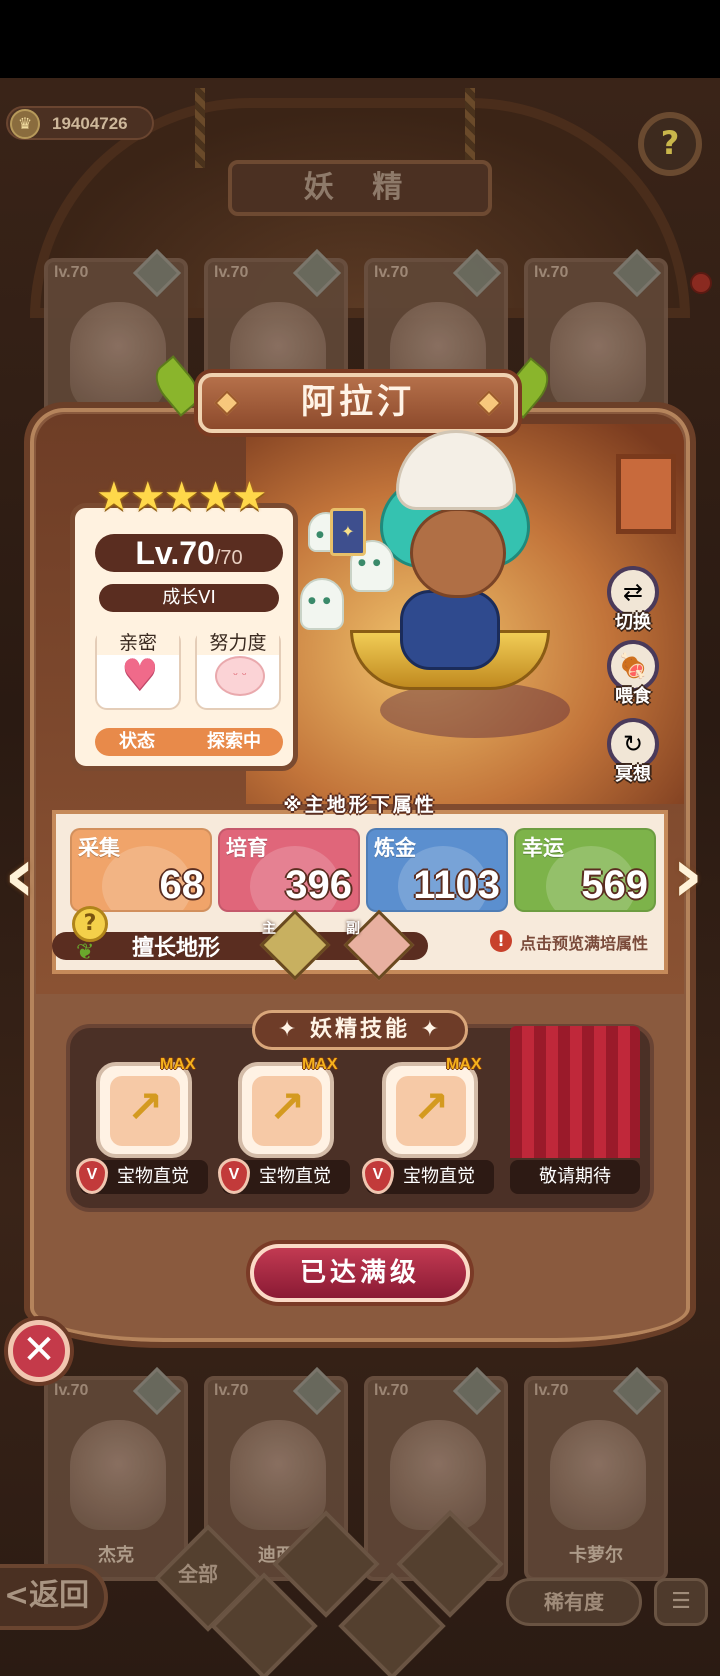 The width and height of the screenshot is (720, 1676). Describe the element at coordinates (39, 1351) in the screenshot. I see `close-icon: ✕` at that location.